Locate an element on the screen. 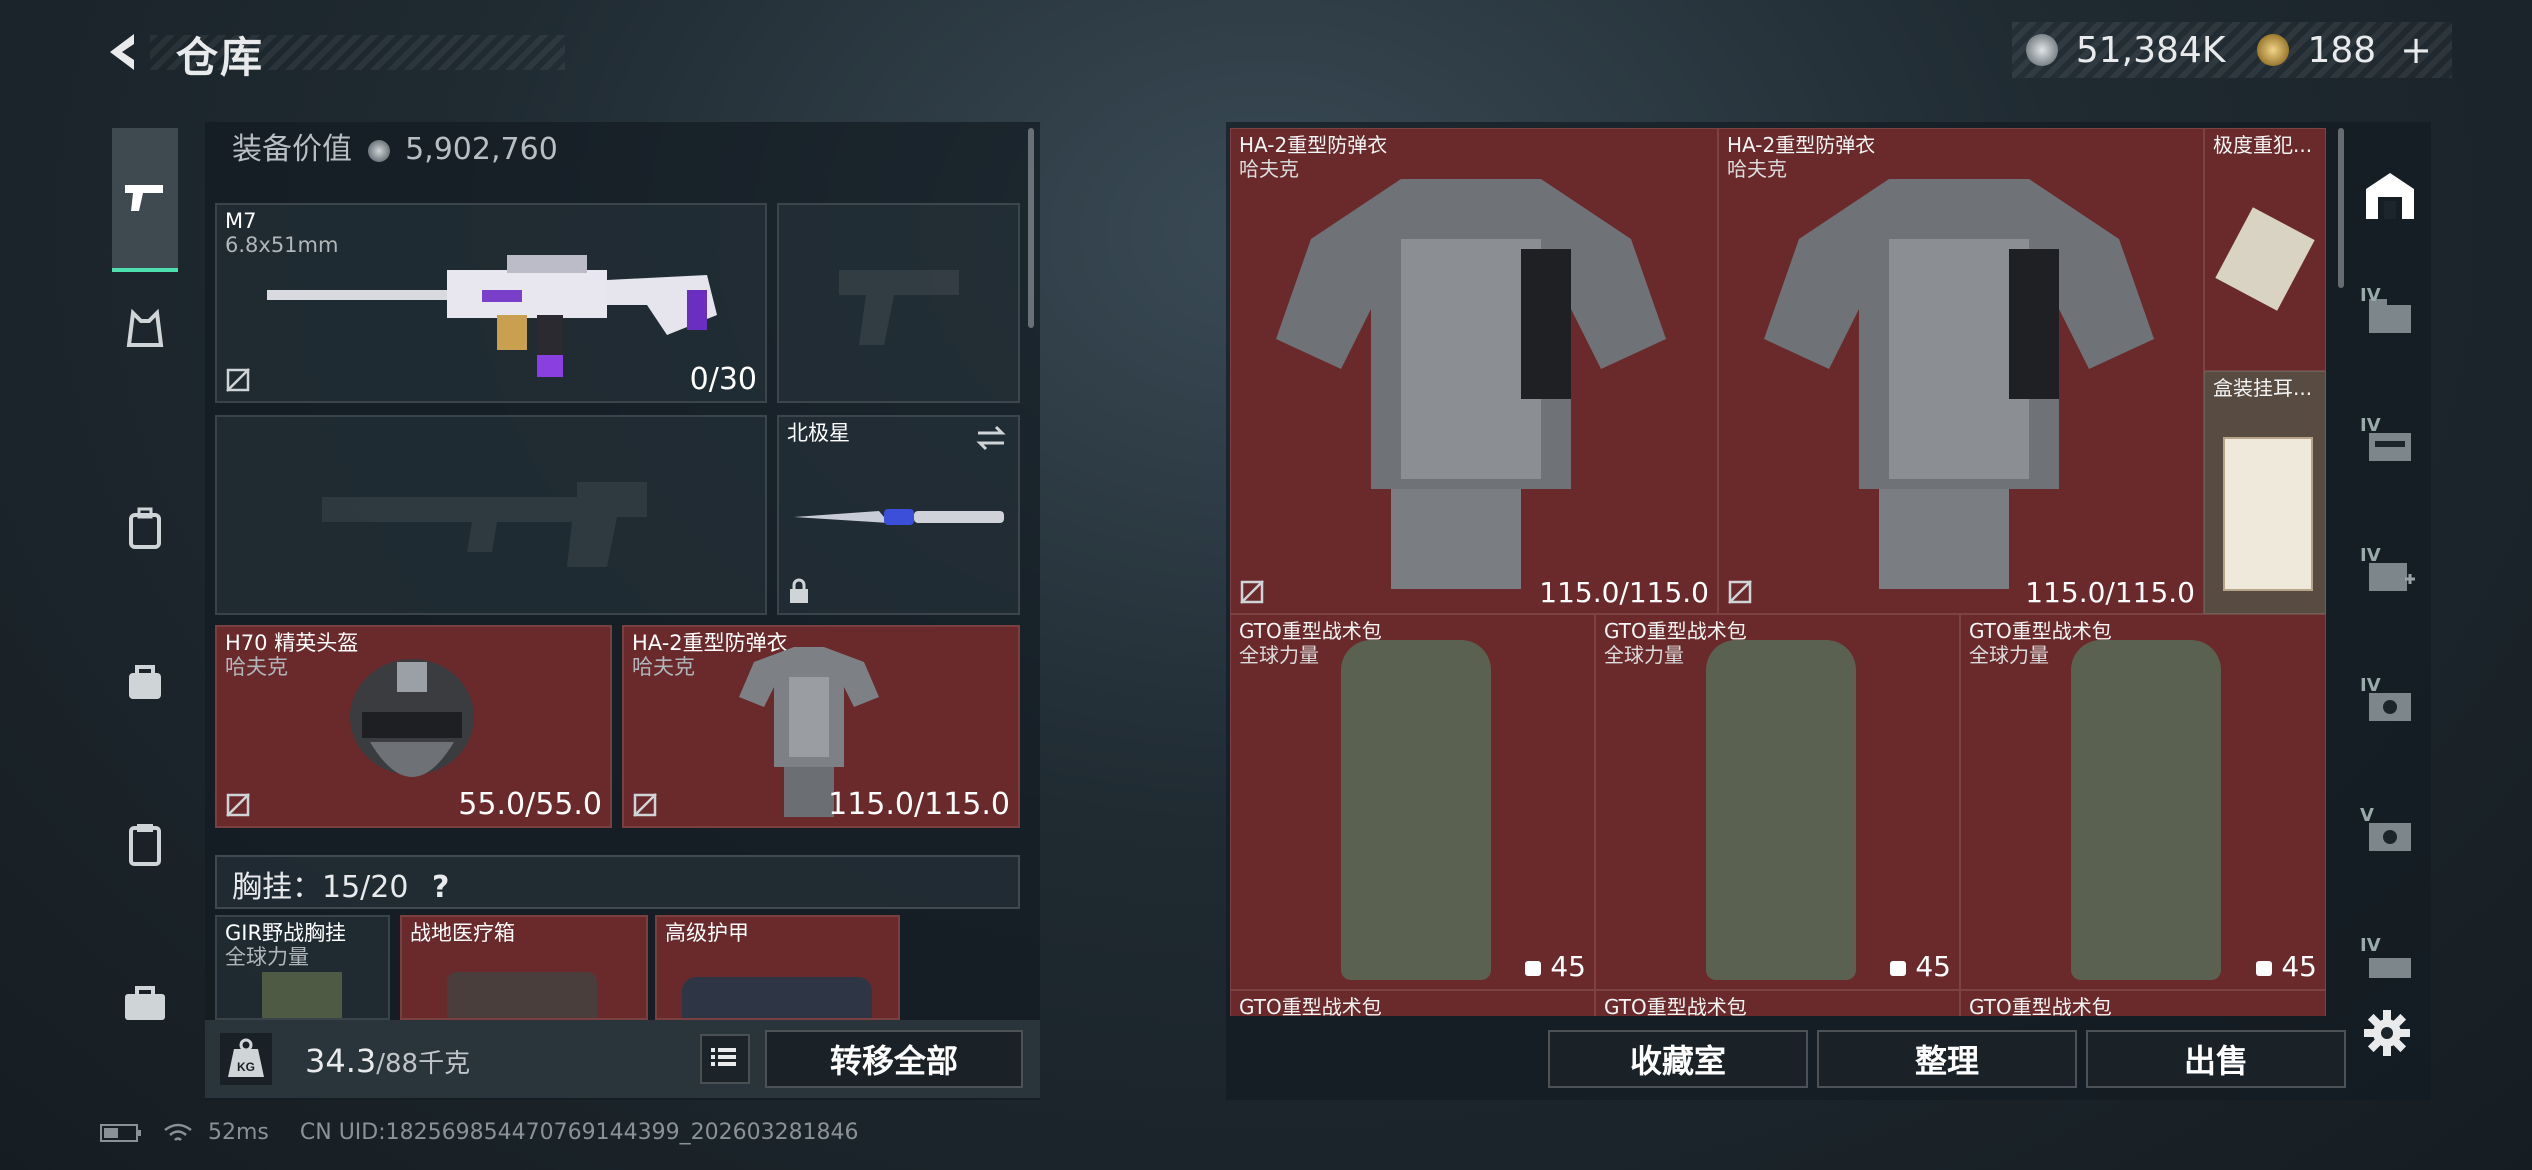 The image size is (2532, 1170). category-backpack is located at coordinates (145, 529).